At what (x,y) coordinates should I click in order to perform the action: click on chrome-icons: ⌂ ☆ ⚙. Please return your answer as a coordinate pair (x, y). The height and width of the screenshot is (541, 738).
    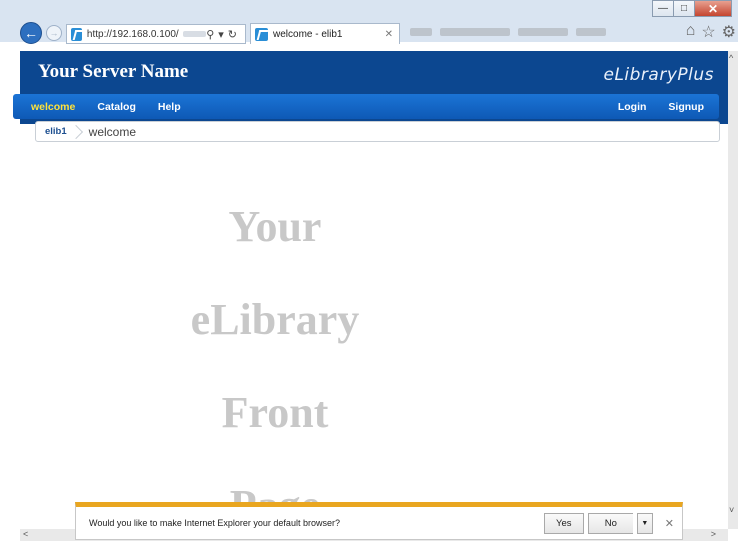
    Looking at the image, I should click on (711, 32).